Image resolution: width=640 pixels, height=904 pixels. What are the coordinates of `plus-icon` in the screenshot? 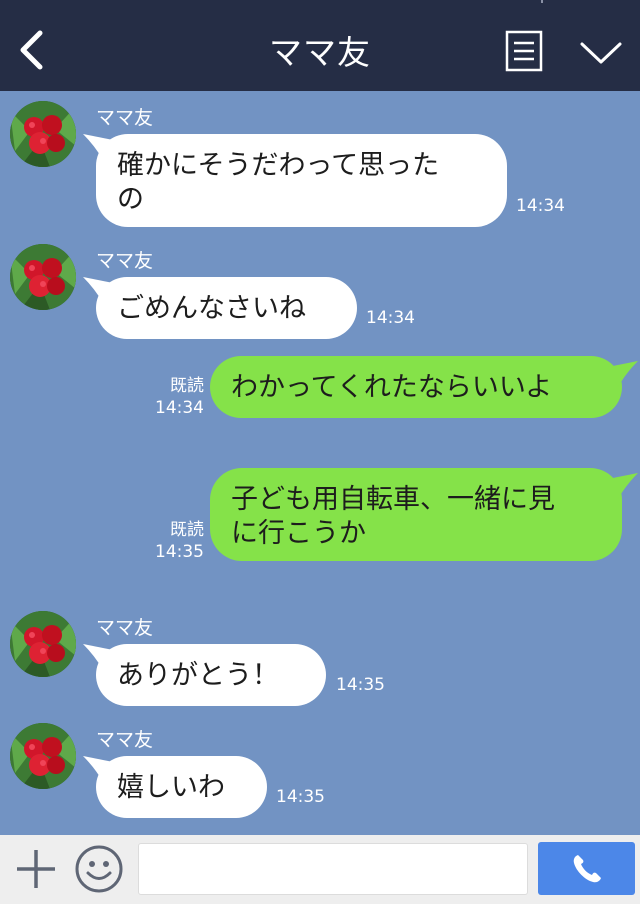 It's located at (36, 869).